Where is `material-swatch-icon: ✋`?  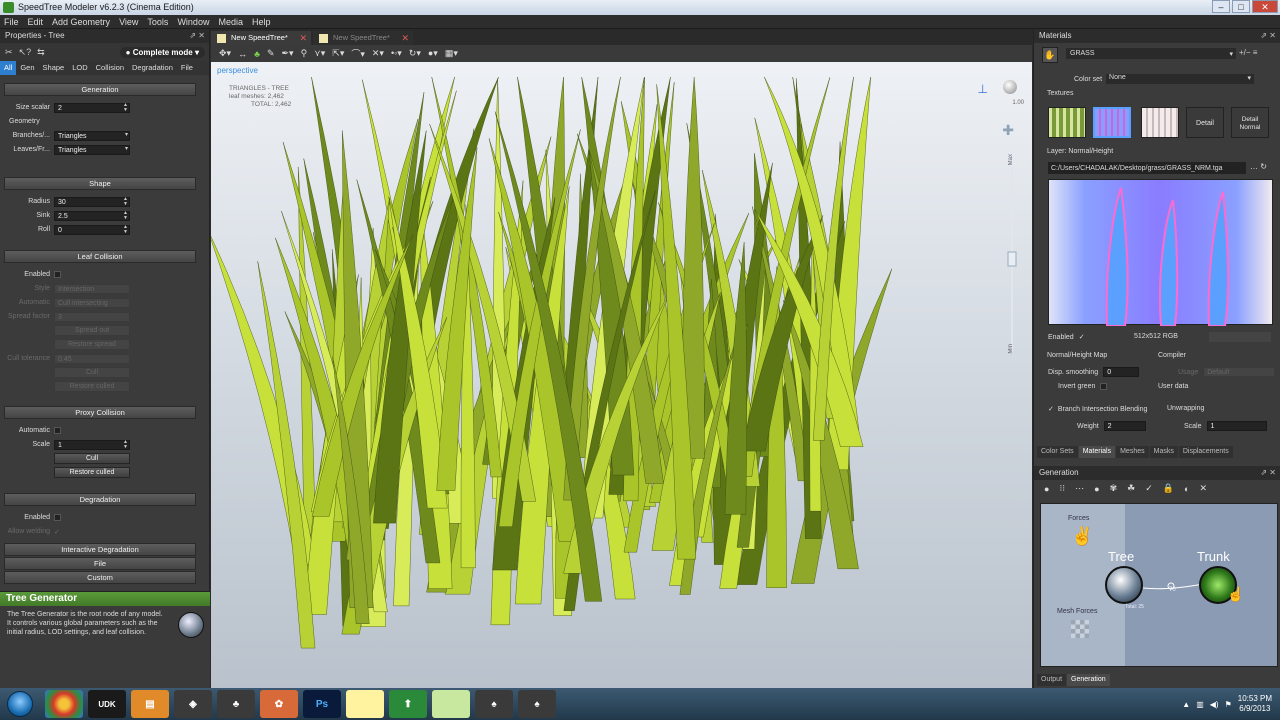
material-swatch-icon: ✋ is located at coordinates (1050, 55).